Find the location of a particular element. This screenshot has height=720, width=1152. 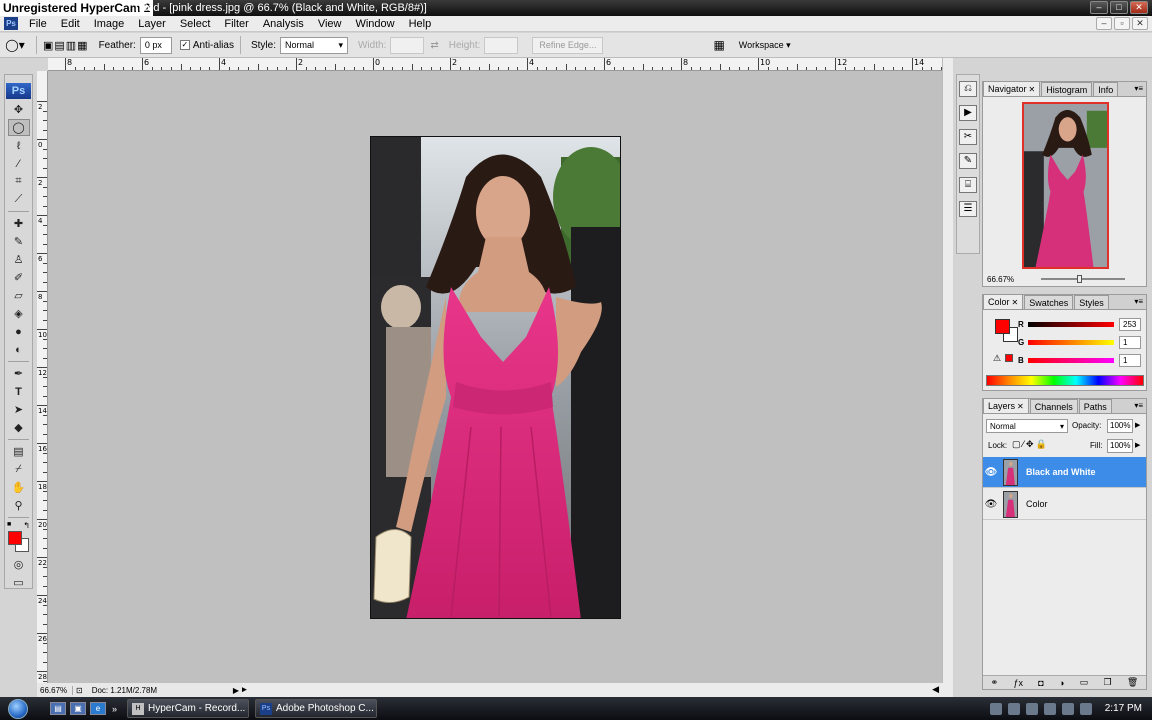

fill-input: 100% is located at coordinates (1120, 446).